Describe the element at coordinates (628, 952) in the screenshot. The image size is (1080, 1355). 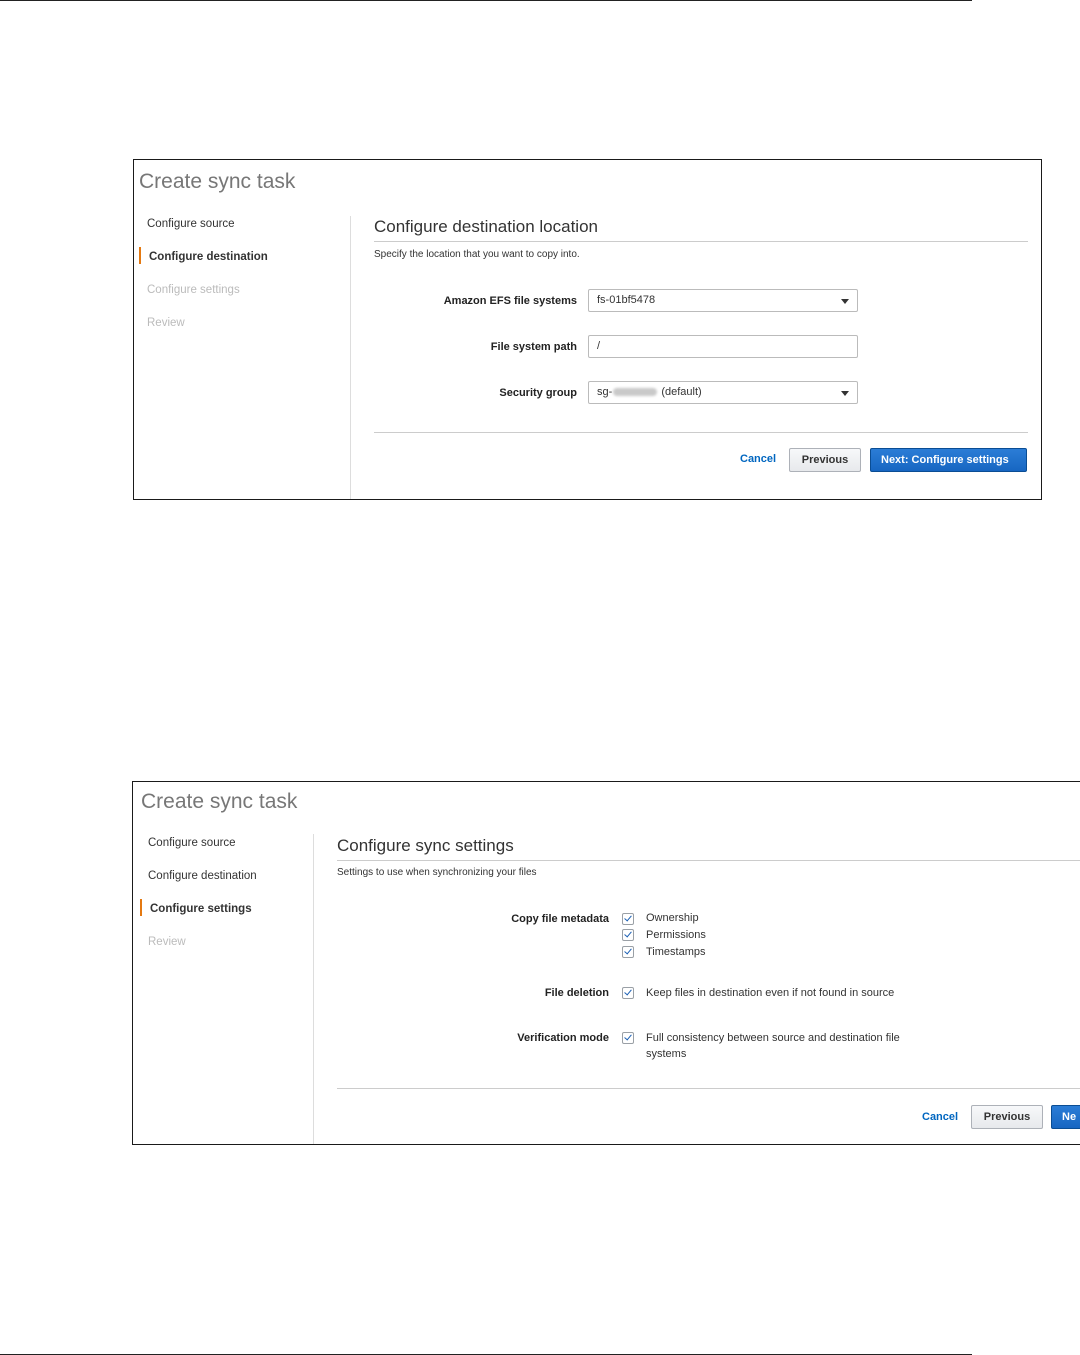
I see `timestamps-checkbox` at that location.